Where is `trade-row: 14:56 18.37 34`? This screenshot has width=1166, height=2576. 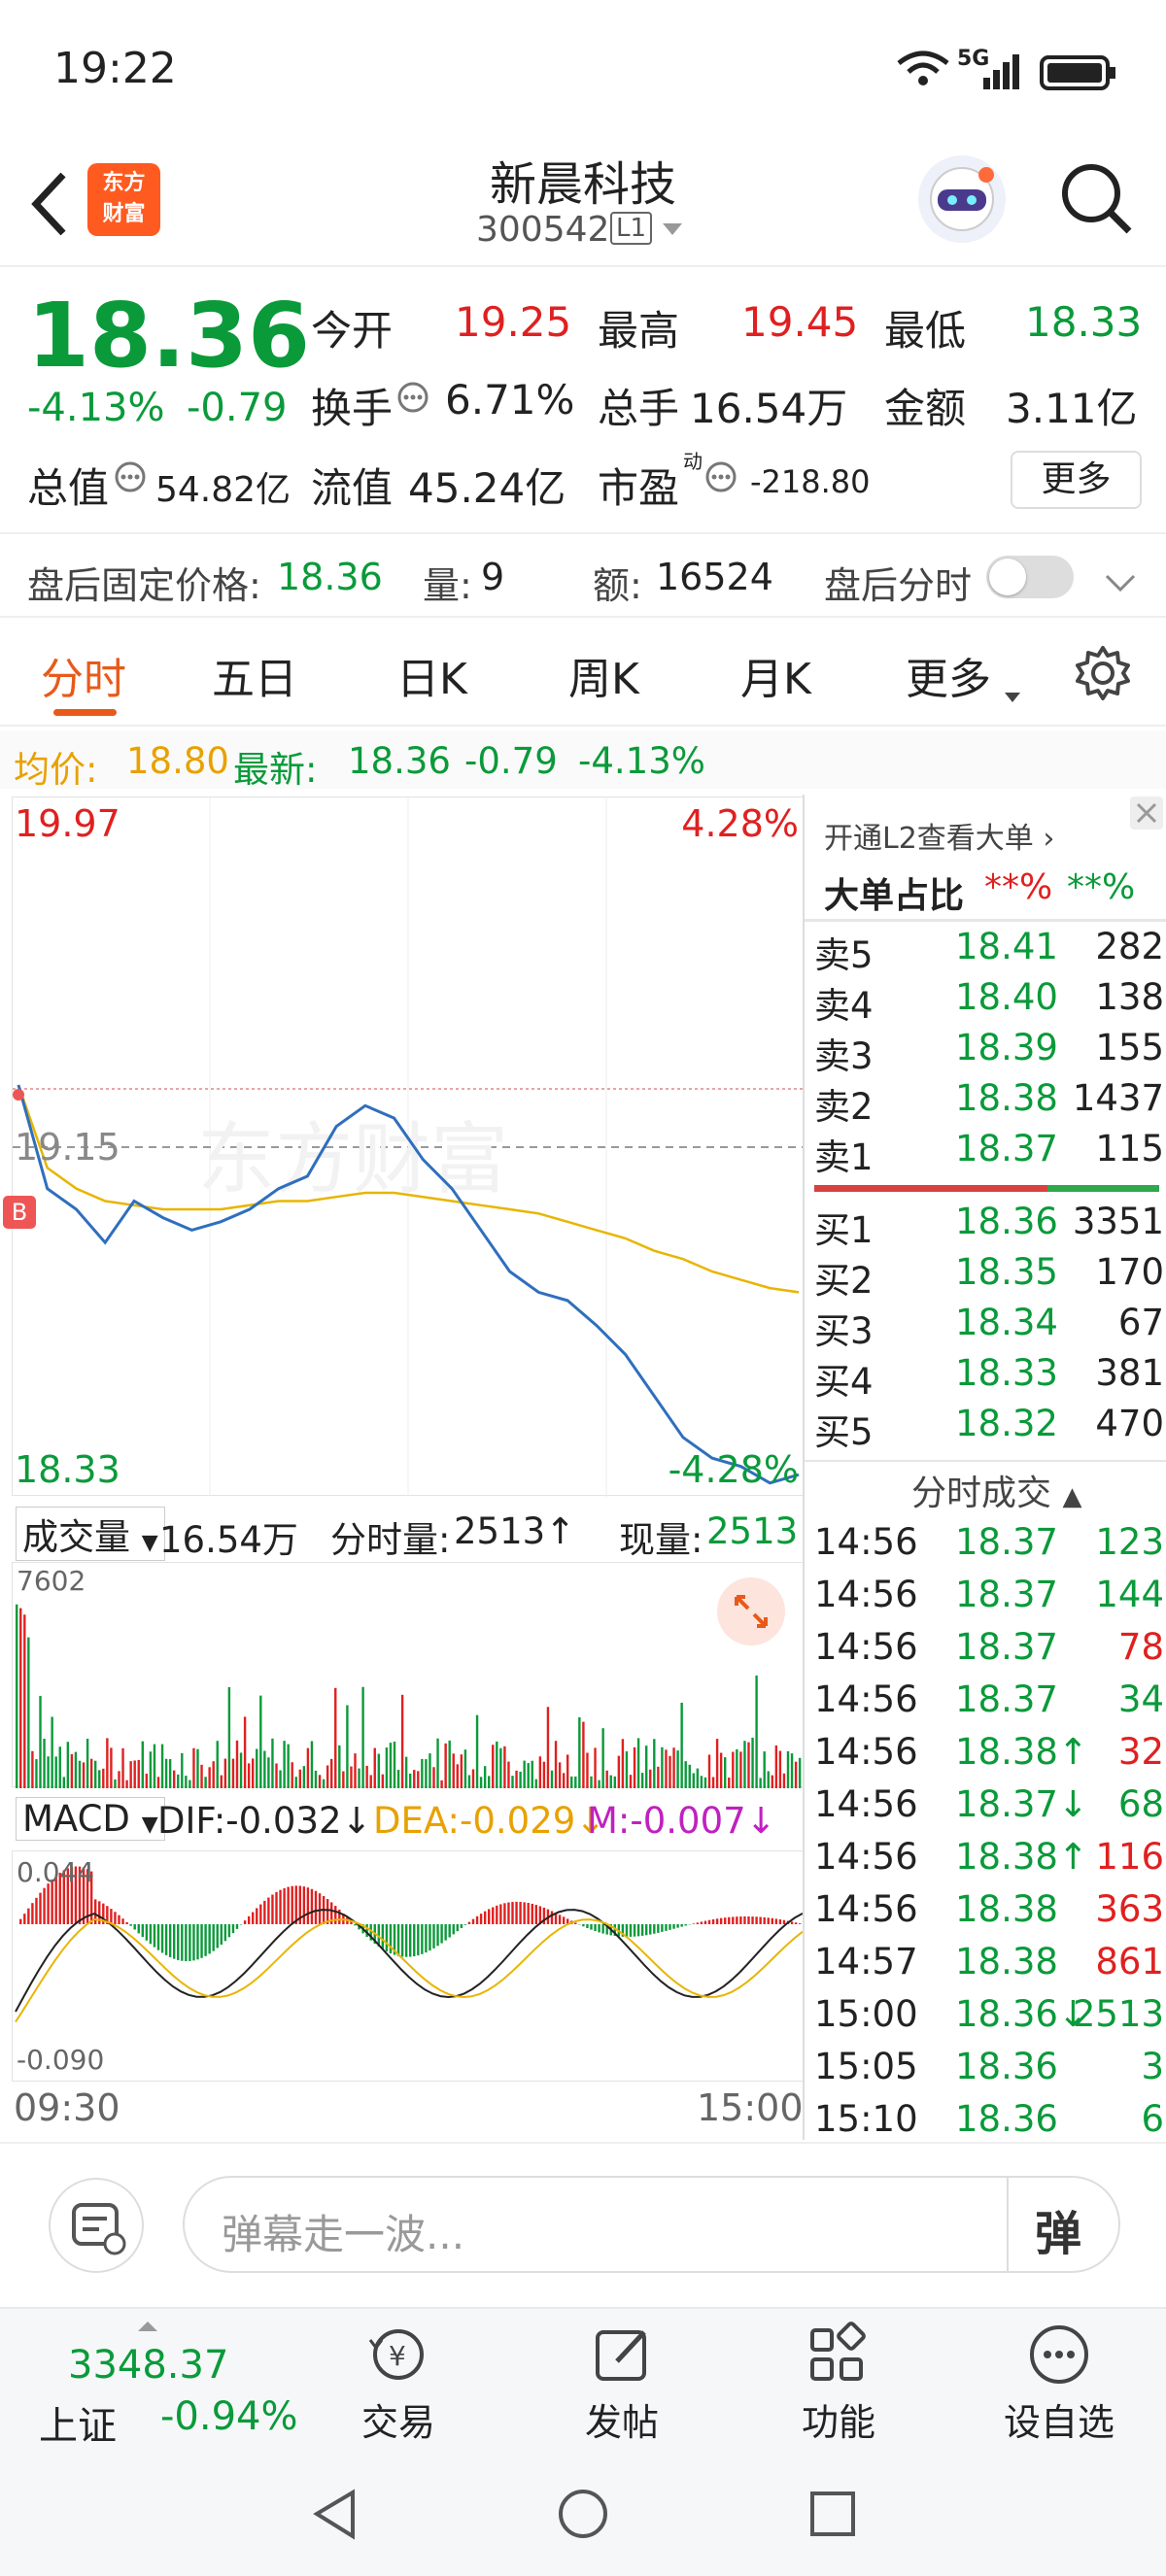 trade-row: 14:56 18.37 34 is located at coordinates (989, 1703).